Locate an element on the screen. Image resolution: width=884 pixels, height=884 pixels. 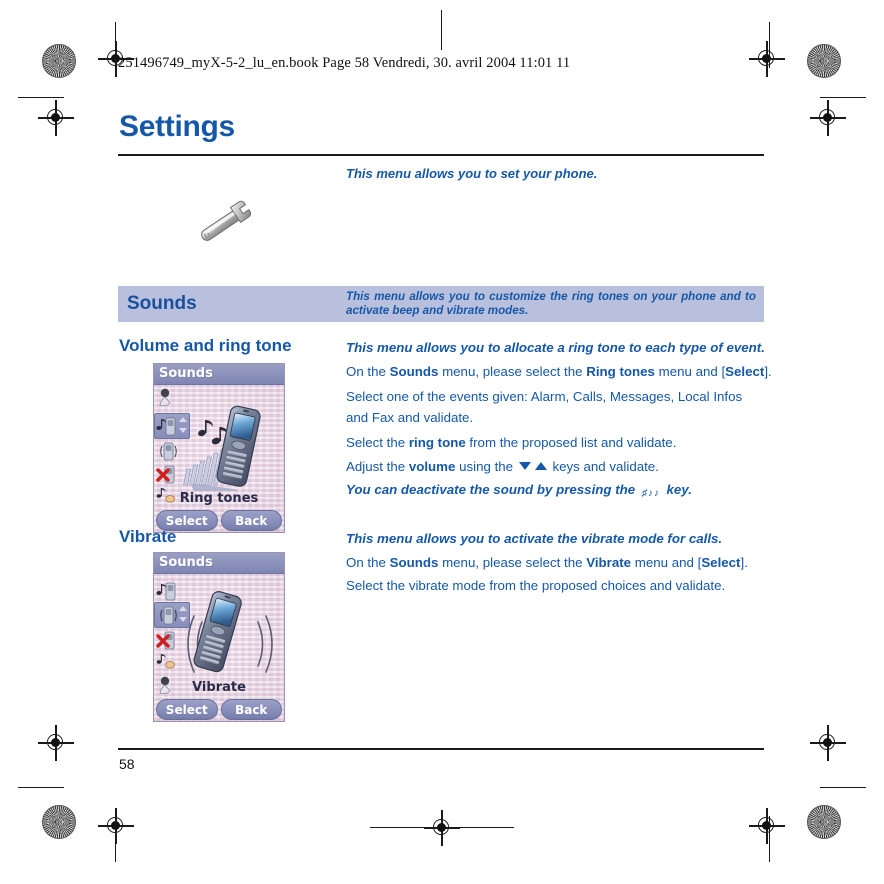
trim-rule-v-bottom-left is located at coordinates (116, 839).